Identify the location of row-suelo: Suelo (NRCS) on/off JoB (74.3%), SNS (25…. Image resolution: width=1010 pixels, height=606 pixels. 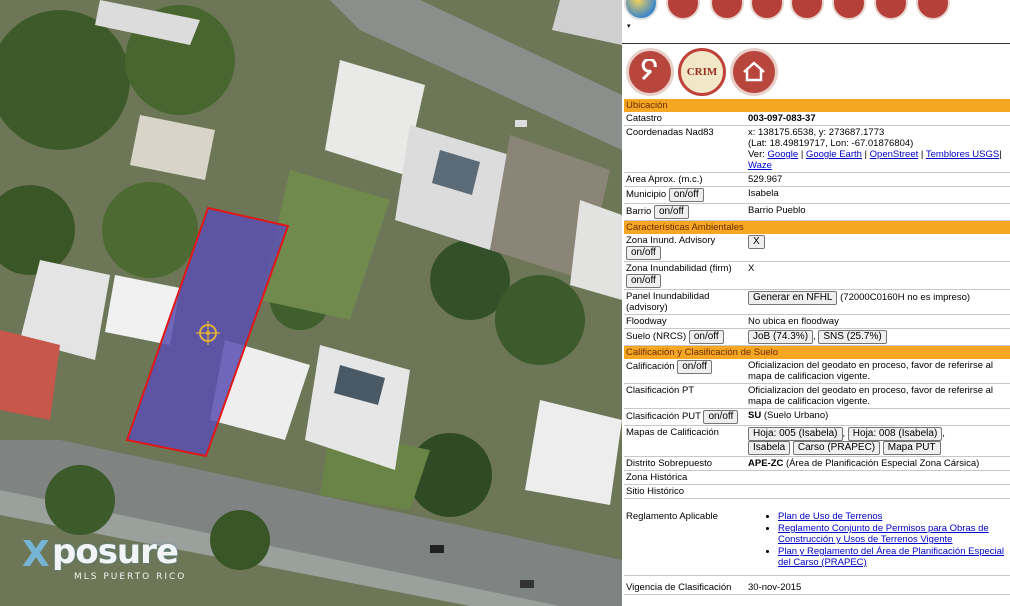
(817, 337).